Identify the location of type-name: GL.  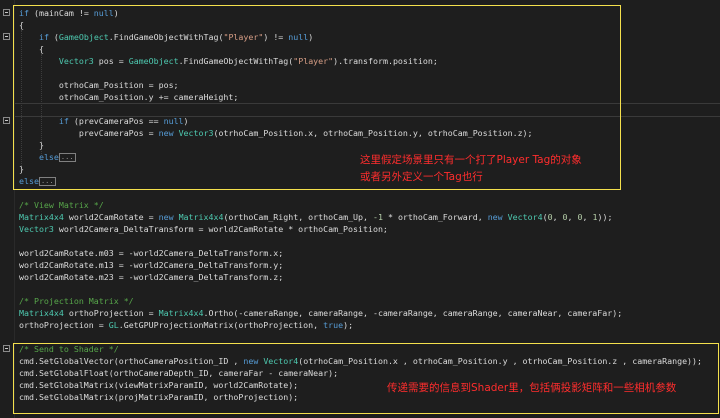
(113, 325).